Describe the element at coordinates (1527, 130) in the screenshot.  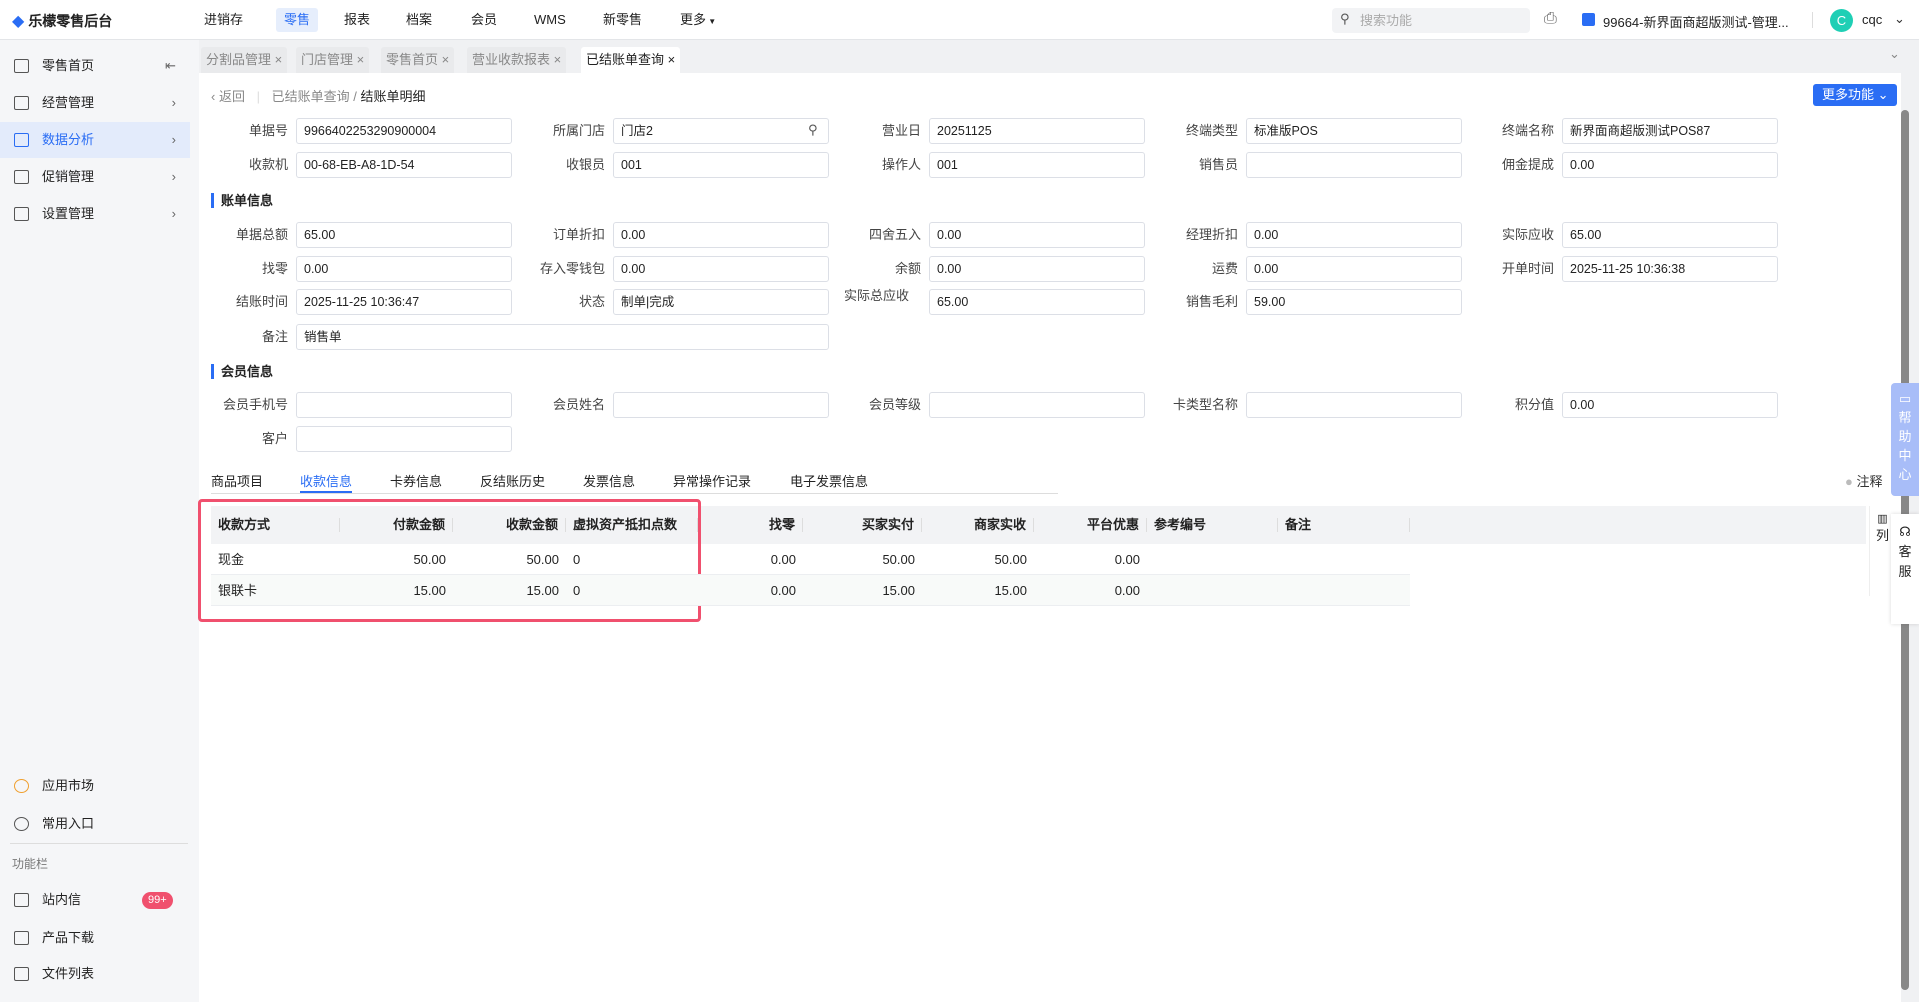
I see `field-label: 终端名称` at that location.